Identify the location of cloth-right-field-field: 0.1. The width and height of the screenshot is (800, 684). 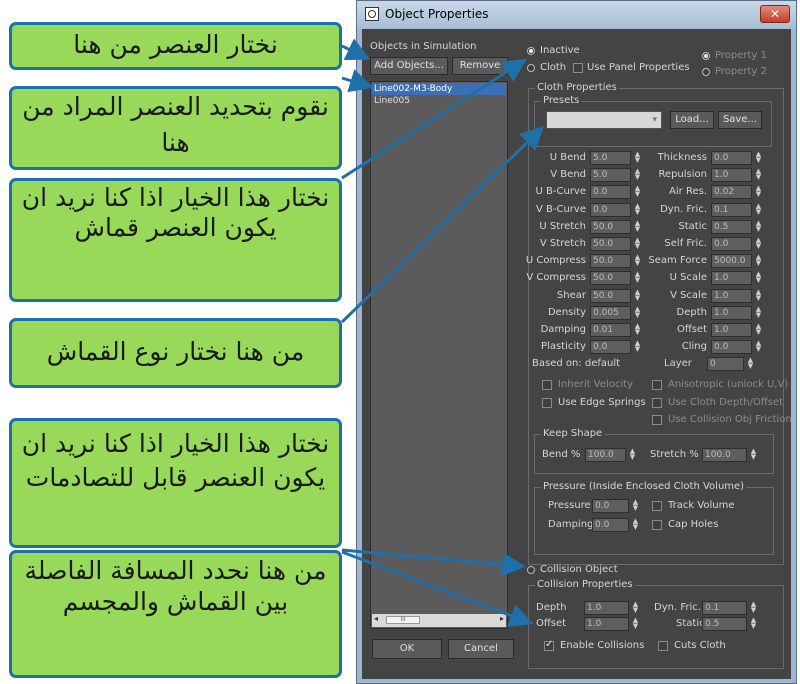
(731, 209).